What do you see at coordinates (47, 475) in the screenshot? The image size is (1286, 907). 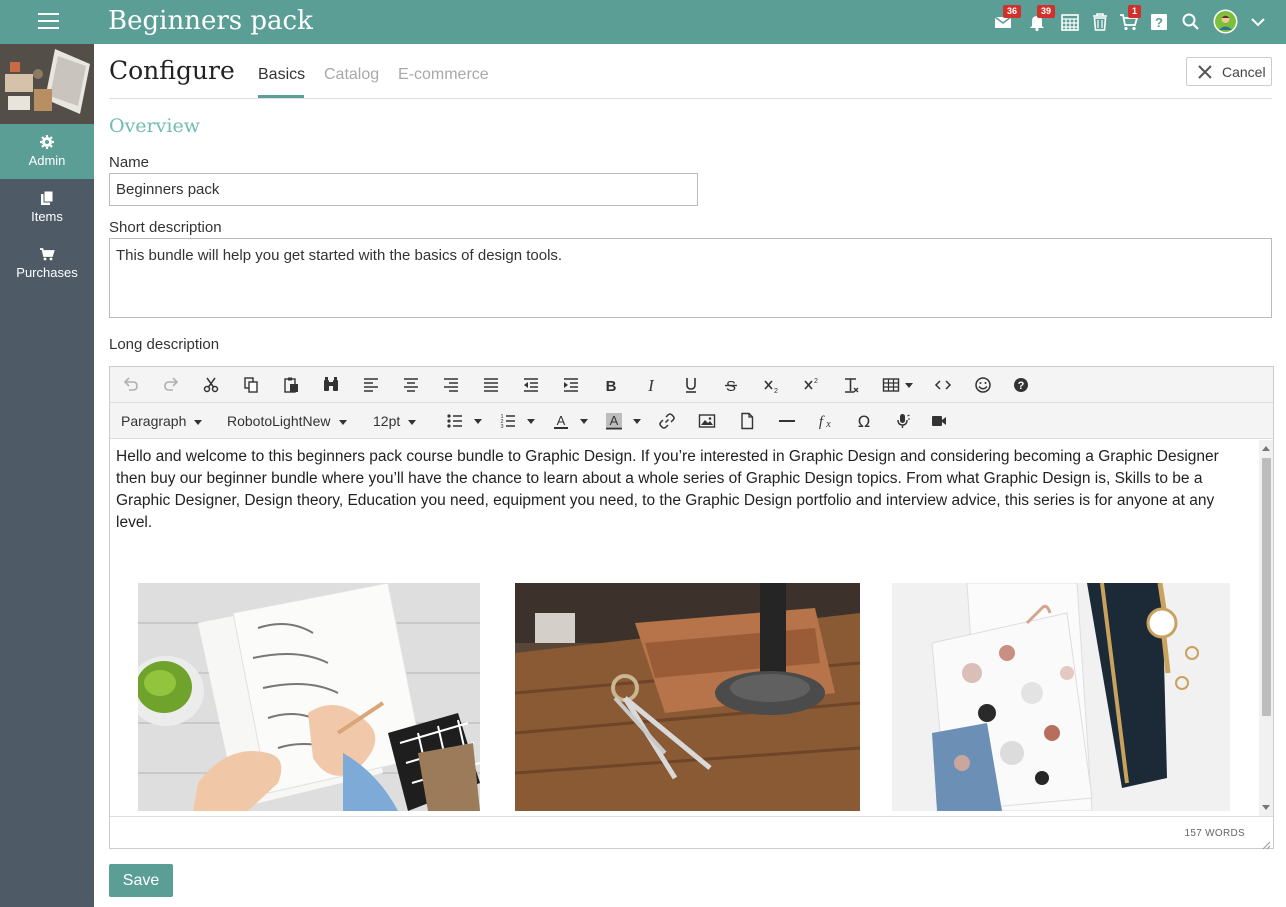 I see `sidebar: Admin Items Purchases` at bounding box center [47, 475].